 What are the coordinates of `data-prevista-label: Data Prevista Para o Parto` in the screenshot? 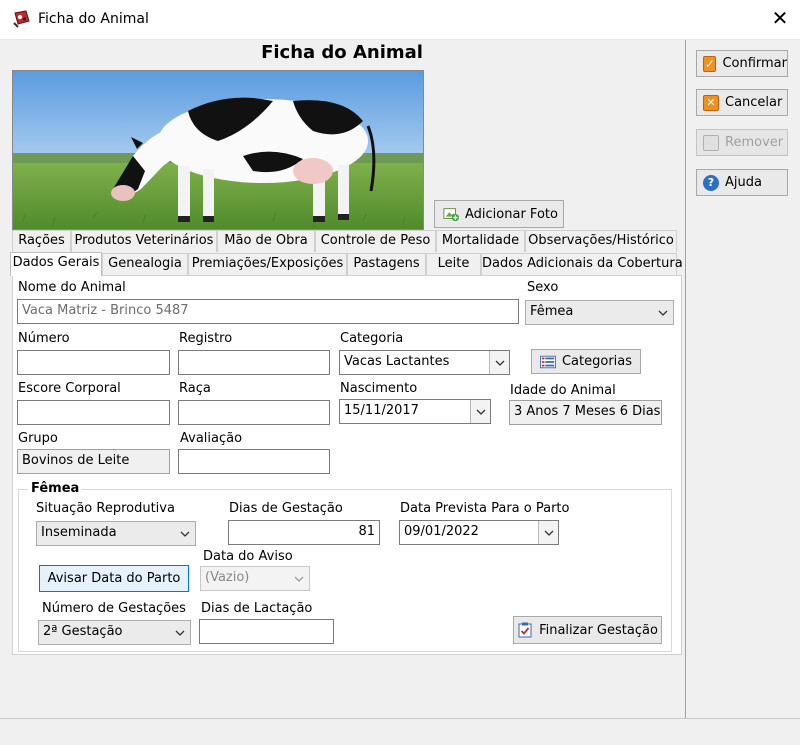 It's located at (485, 508).